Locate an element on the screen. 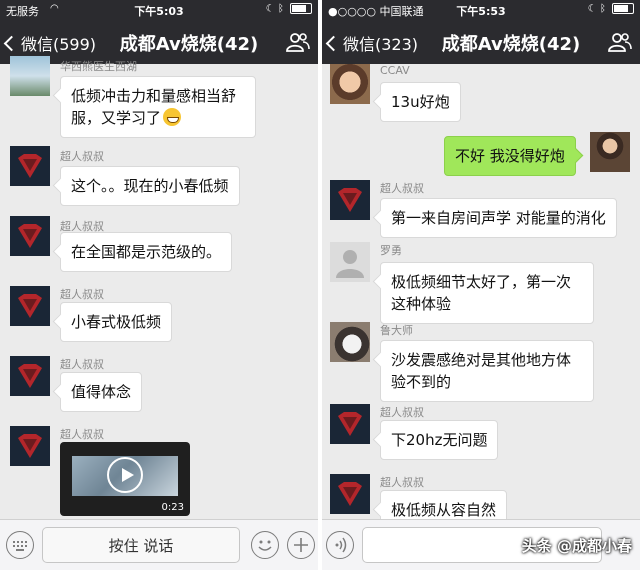  message-text: 这个。。现在的小春低频 is located at coordinates (150, 186).